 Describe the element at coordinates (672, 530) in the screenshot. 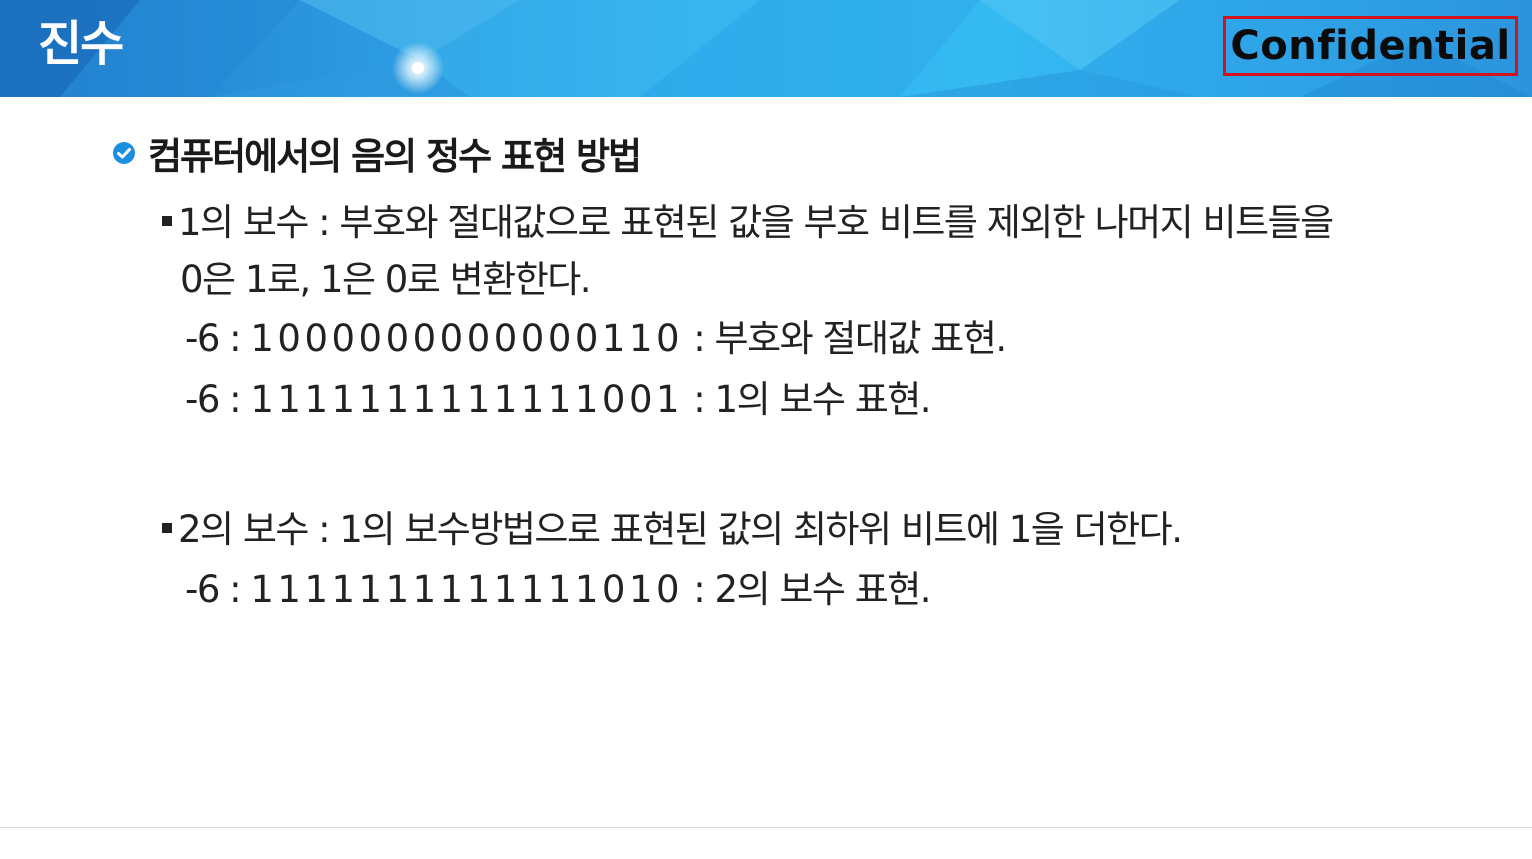

I see `twos-complement-definition: 2의 보수 : 1의 보수방법으로 표현된 값의 최하위 비트에 1을 더한다.` at that location.